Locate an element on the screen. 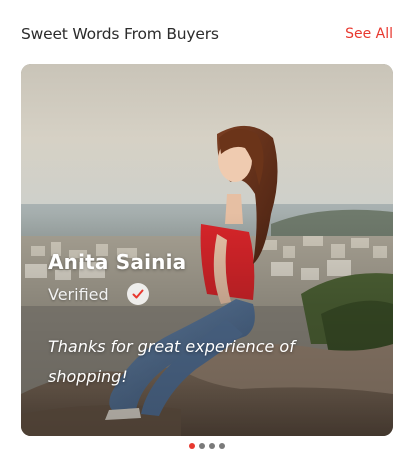 The width and height of the screenshot is (414, 476). reviewer-name: Anita Sainia is located at coordinates (117, 262).